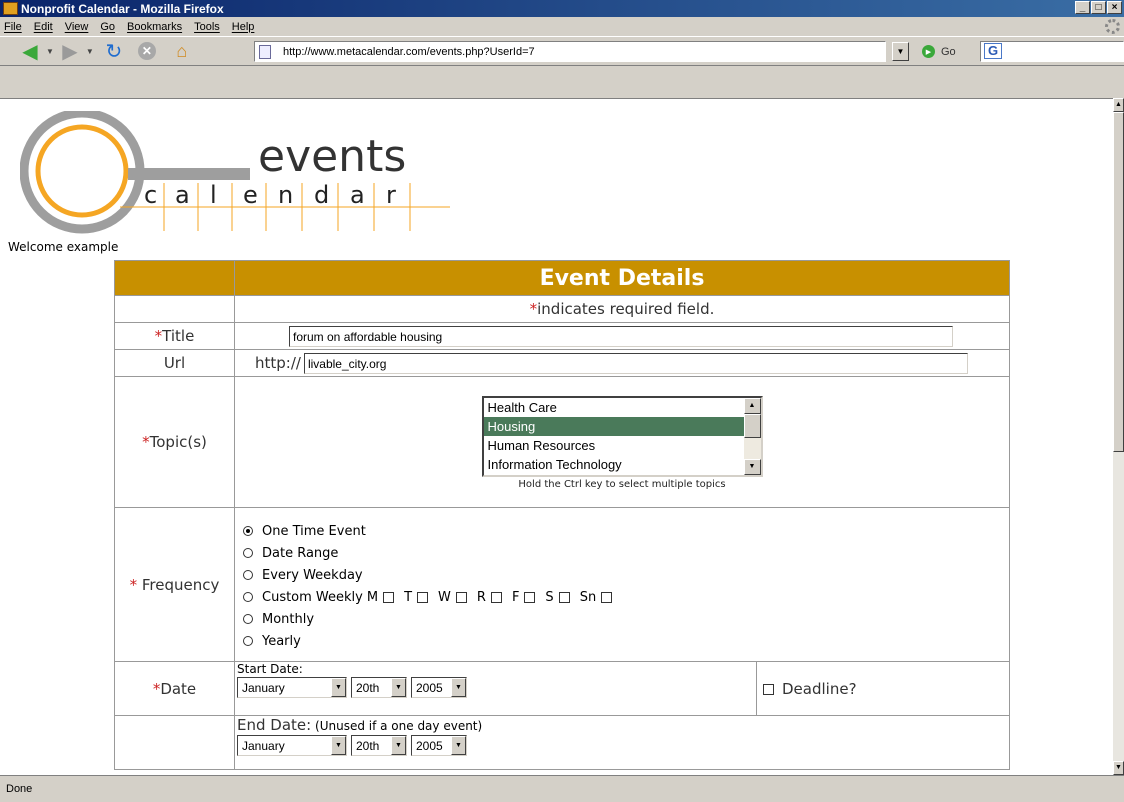 The image size is (1124, 802). Describe the element at coordinates (174, 442) in the screenshot. I see `topics-label: *Topic(s)` at that location.